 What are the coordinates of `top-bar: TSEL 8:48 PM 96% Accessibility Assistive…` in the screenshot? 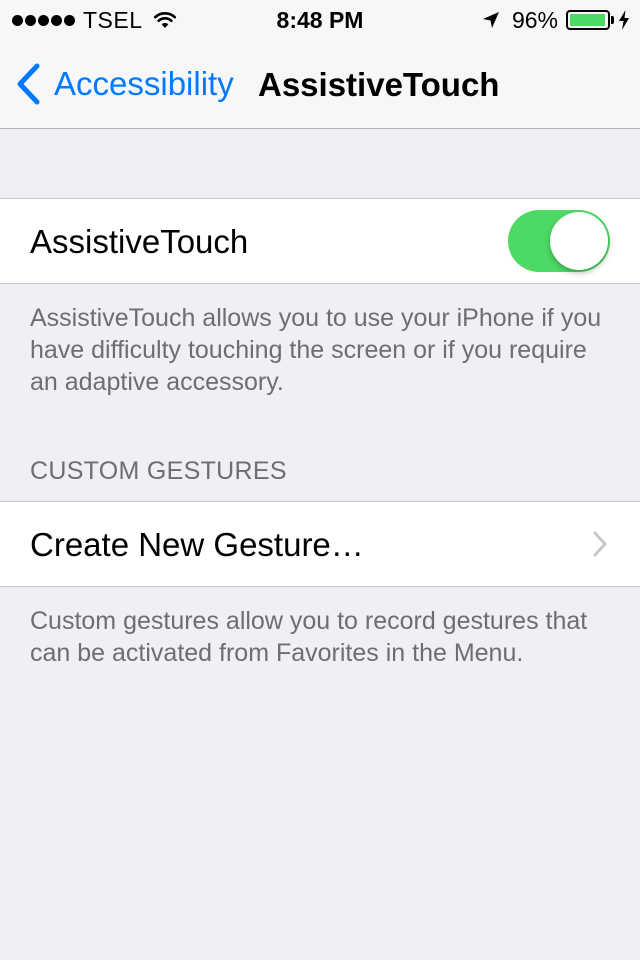 It's located at (320, 64).